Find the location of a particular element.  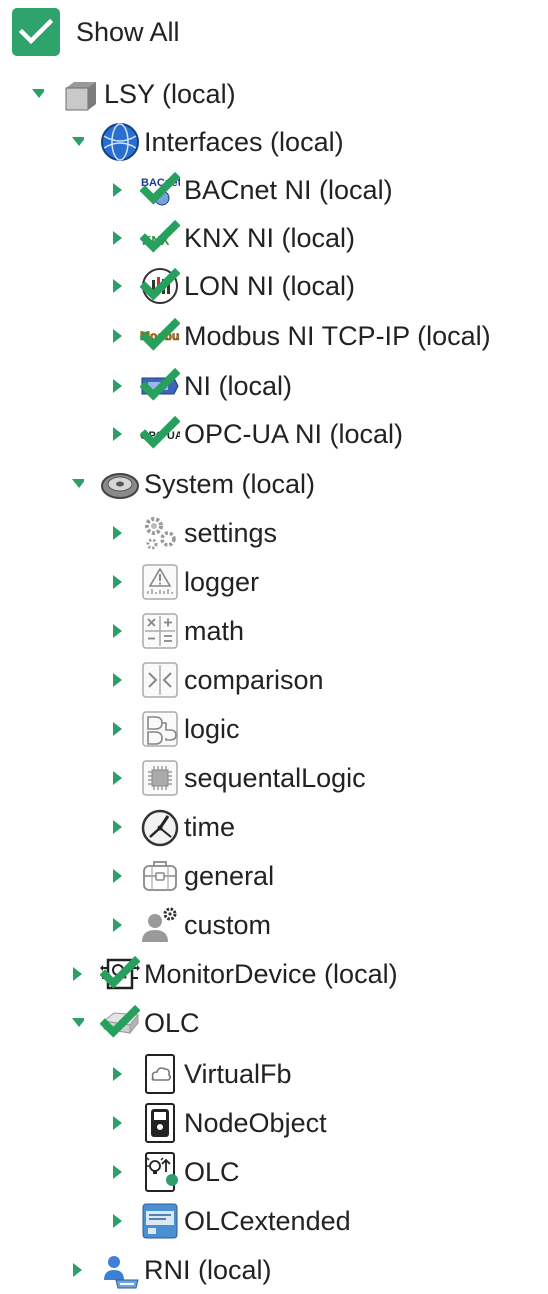

logger-icon is located at coordinates (160, 582).